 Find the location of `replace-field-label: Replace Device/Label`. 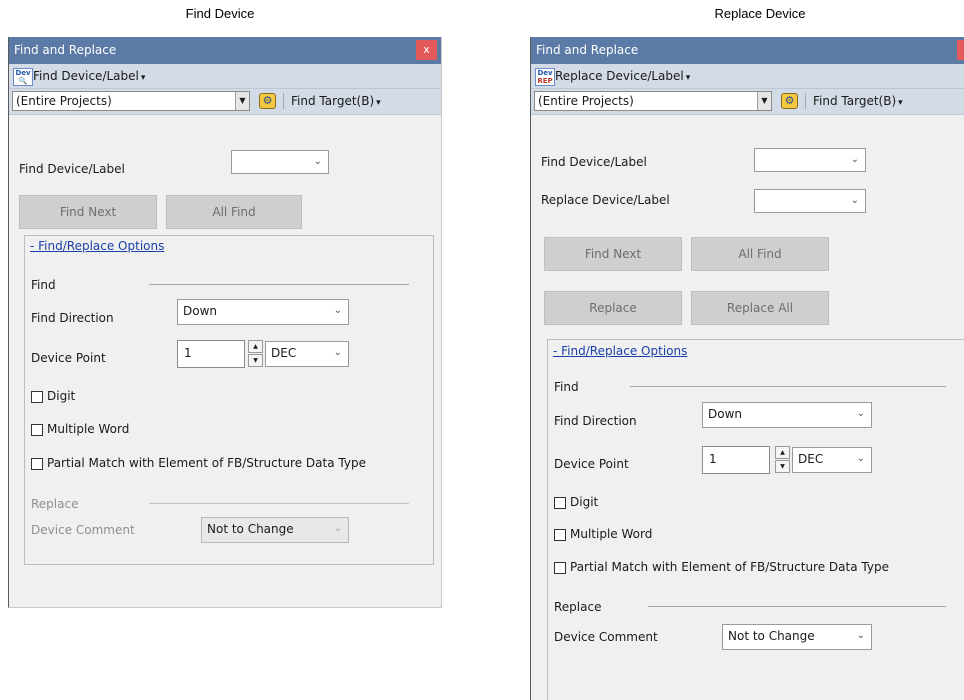

replace-field-label: Replace Device/Label is located at coordinates (605, 200).